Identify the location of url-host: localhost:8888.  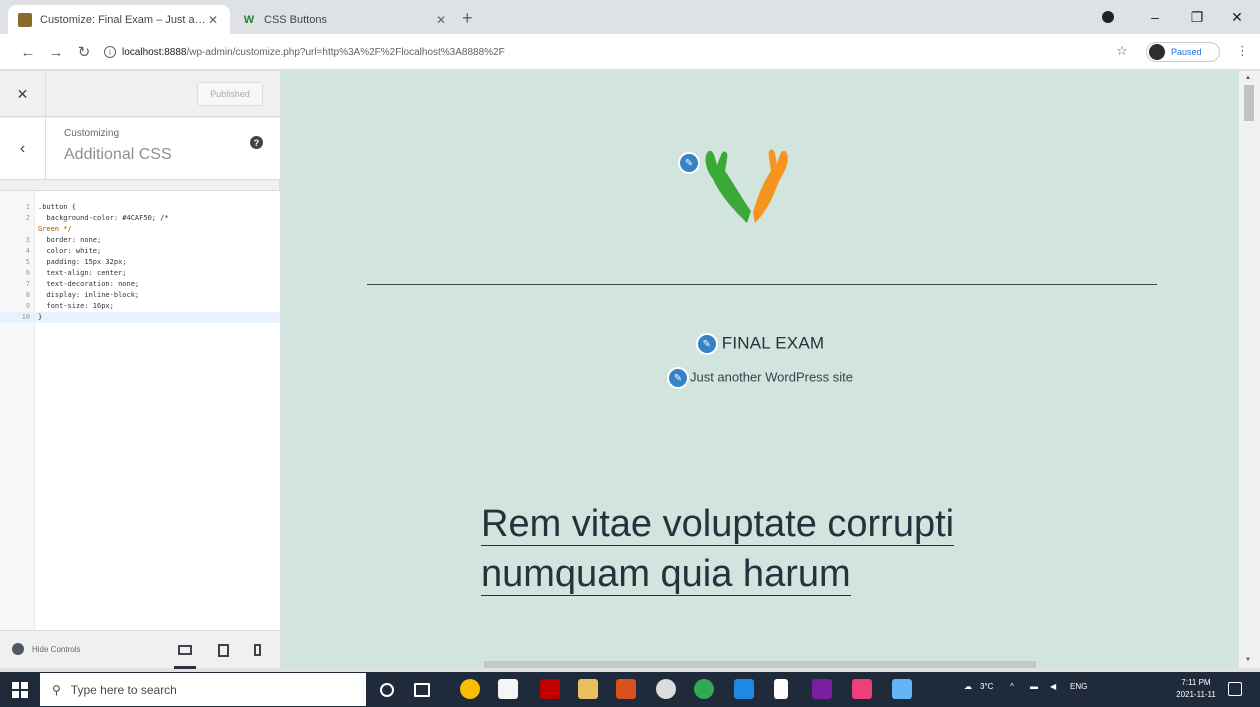
(154, 52).